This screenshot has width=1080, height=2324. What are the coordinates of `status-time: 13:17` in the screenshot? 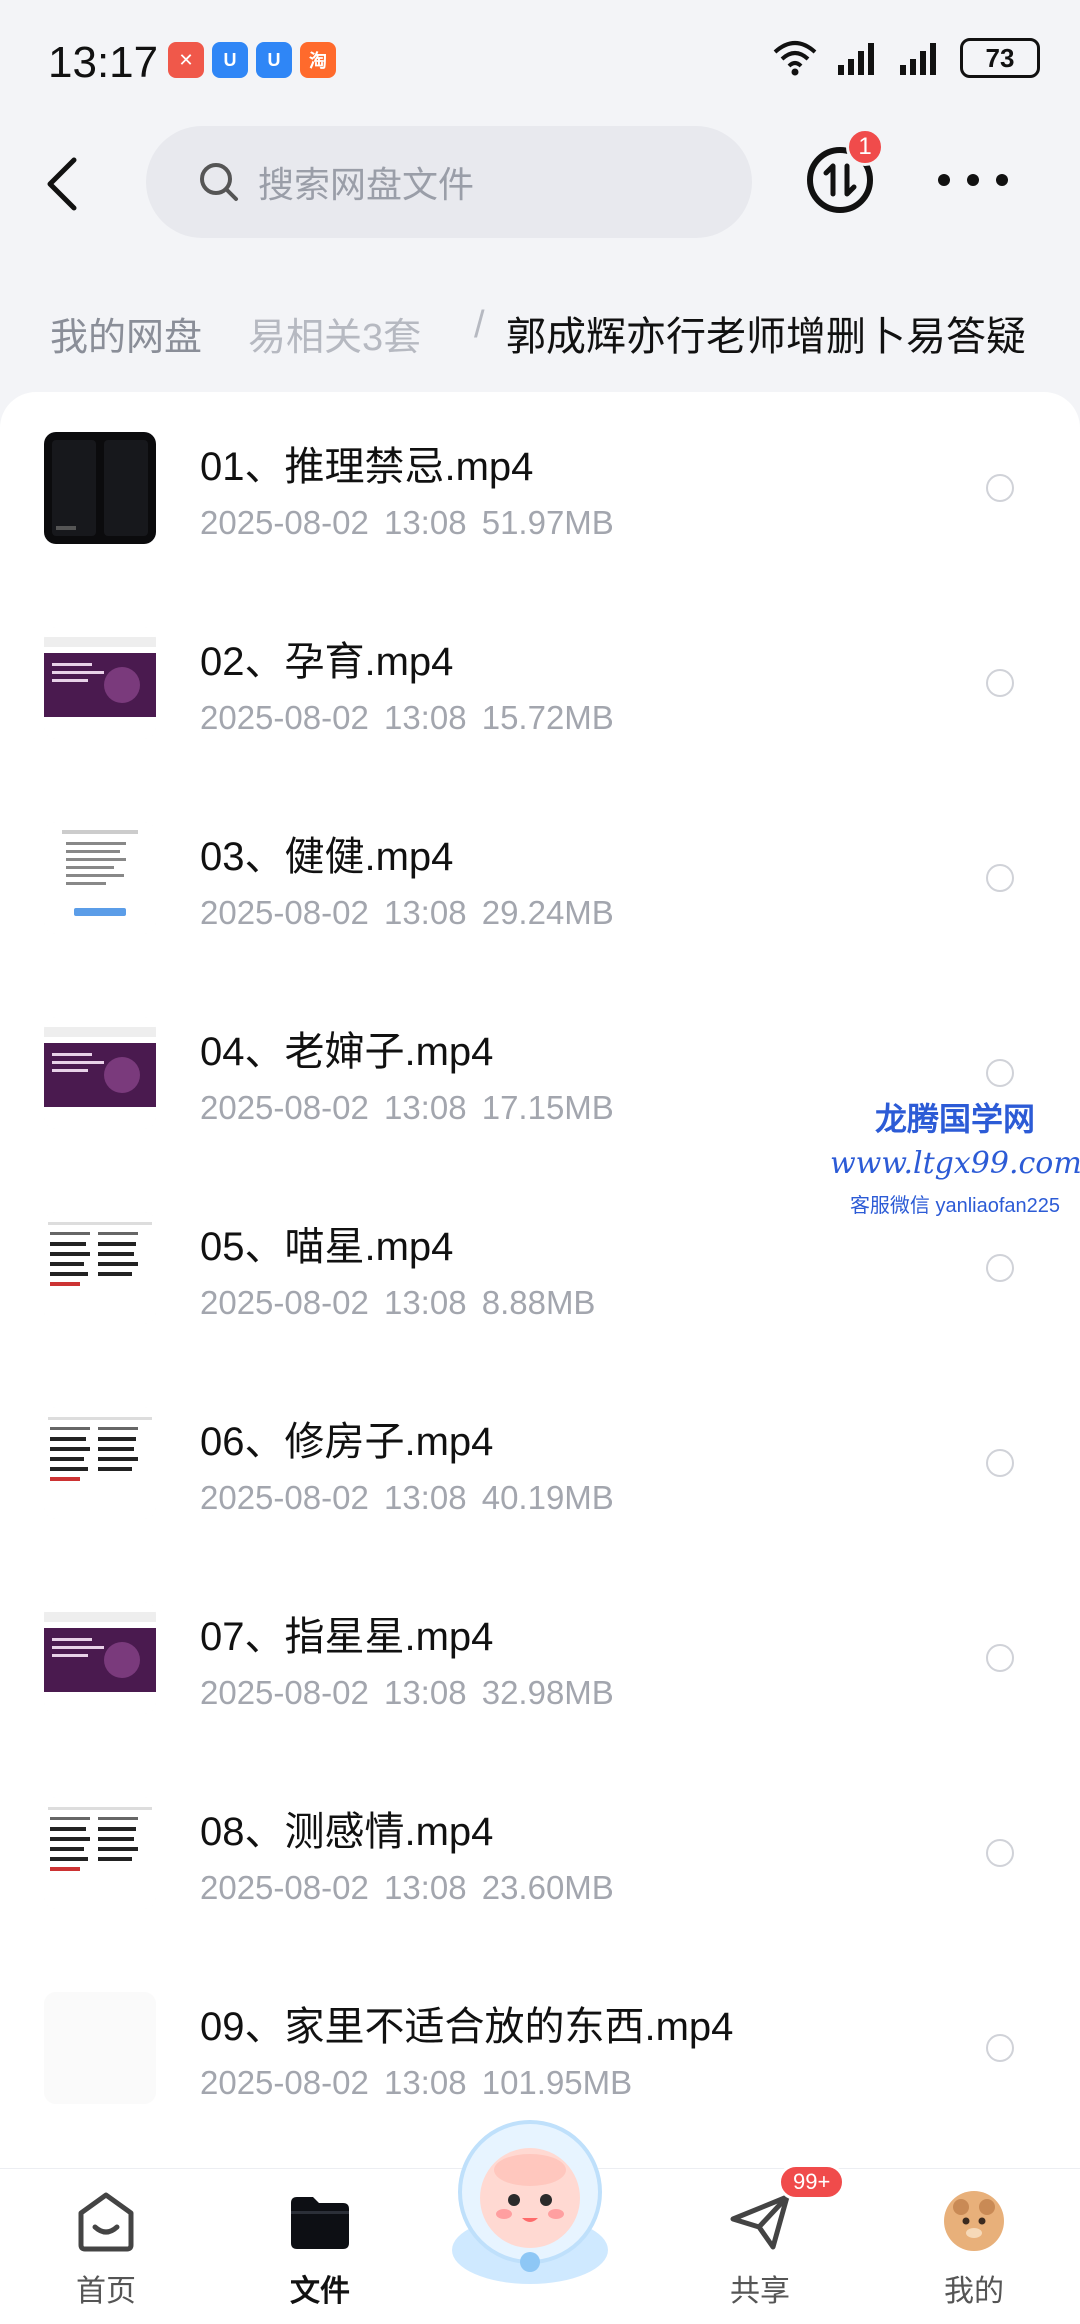 It's located at (103, 62).